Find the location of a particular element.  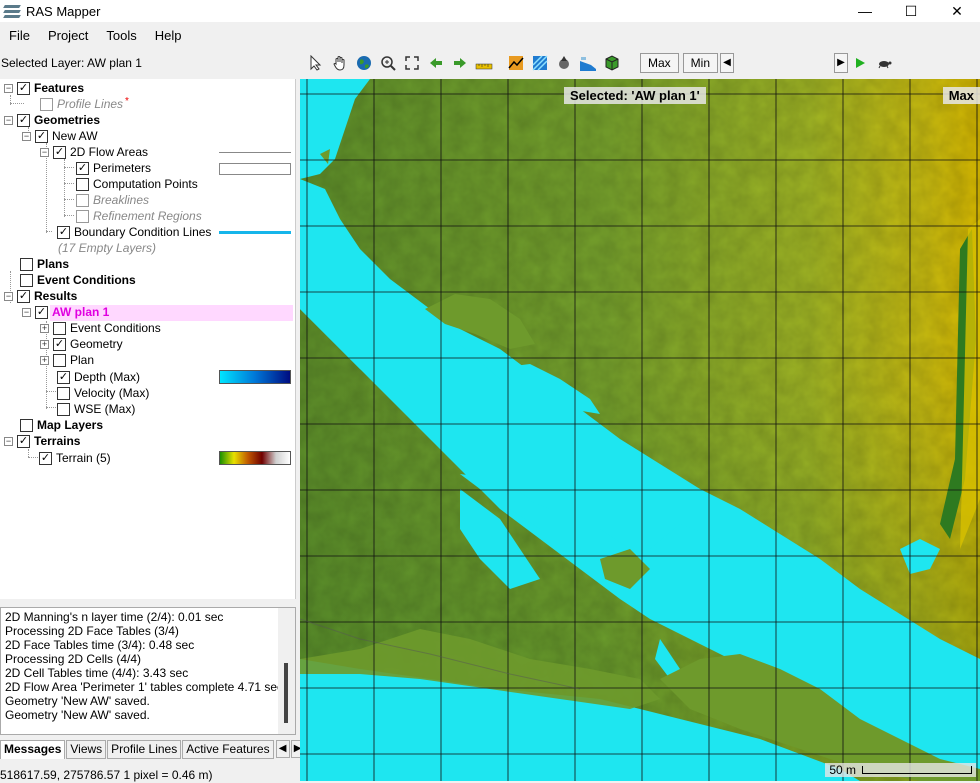

tree-profile-lines: Profile Lines * is located at coordinates (84, 104).